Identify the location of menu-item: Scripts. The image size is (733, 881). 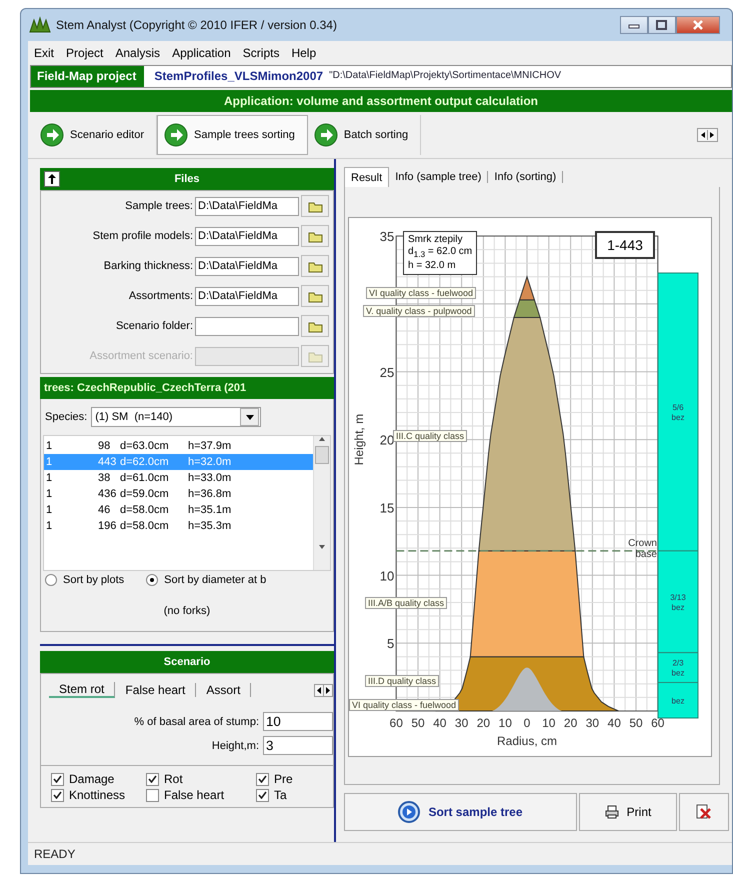
(261, 53).